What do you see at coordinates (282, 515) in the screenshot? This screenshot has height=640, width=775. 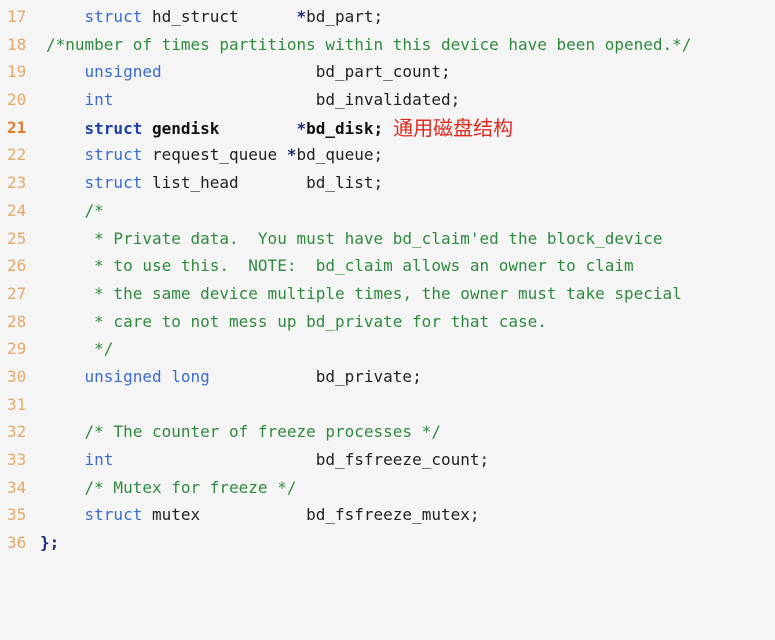 I see `code-text: struct mutex bd_fsfreeze_mutex;` at bounding box center [282, 515].